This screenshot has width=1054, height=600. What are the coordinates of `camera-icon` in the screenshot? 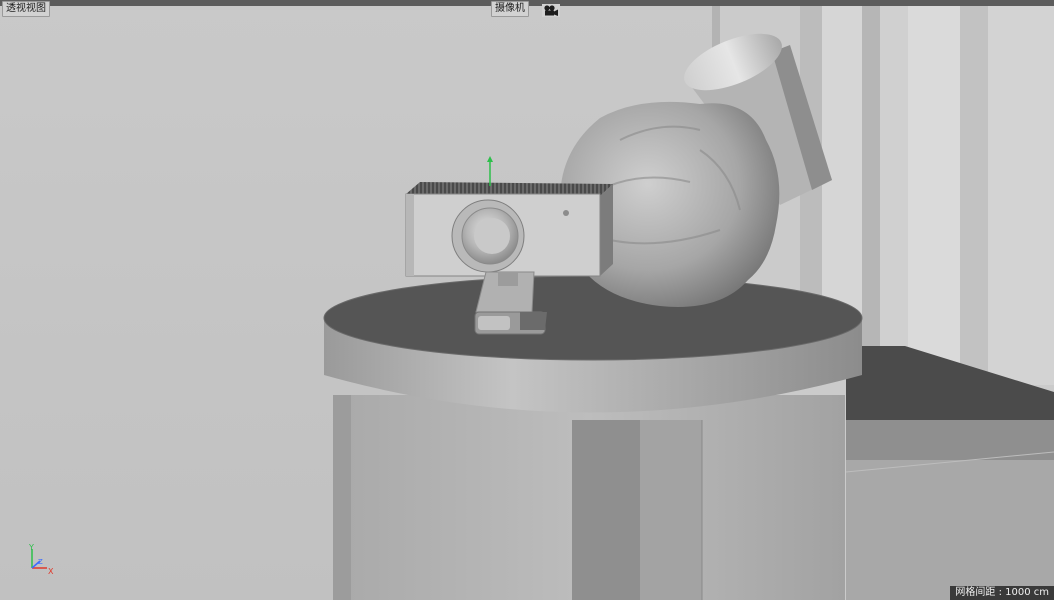 It's located at (551, 9).